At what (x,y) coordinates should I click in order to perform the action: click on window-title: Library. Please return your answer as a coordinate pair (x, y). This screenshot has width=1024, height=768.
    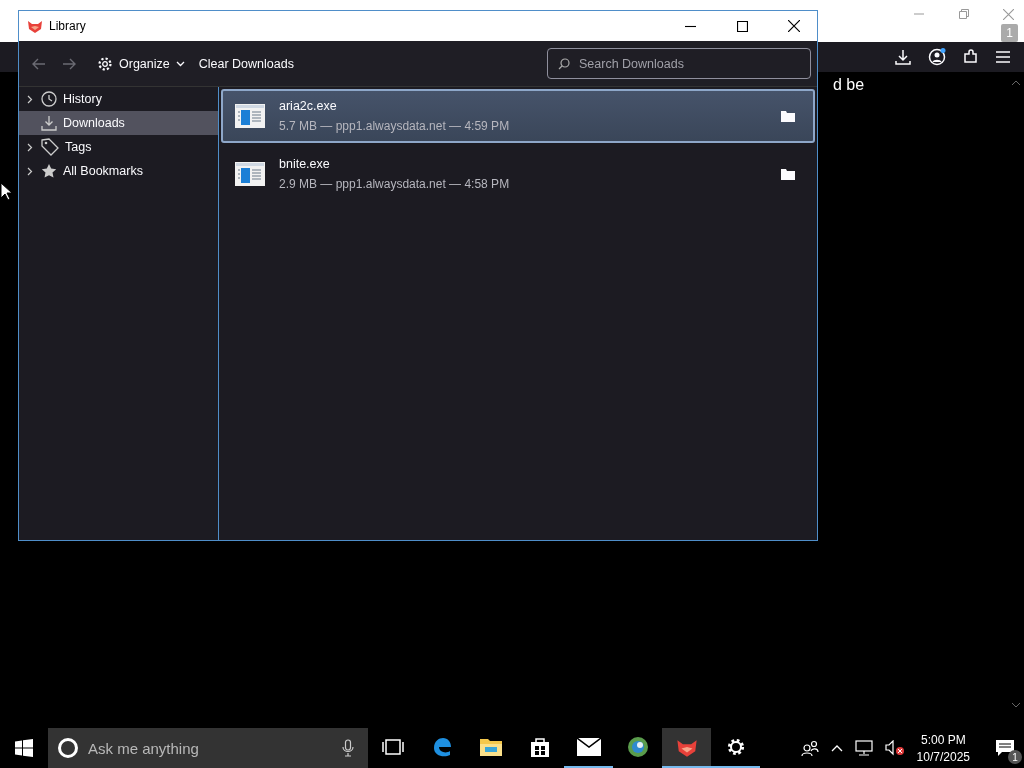
    Looking at the image, I should click on (68, 26).